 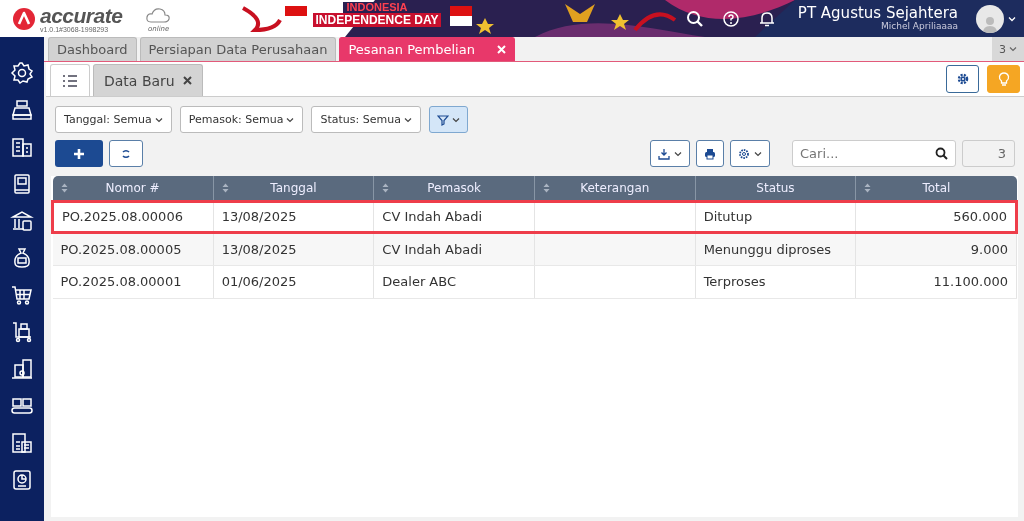 I want to click on download-icon, so click(x=664, y=153).